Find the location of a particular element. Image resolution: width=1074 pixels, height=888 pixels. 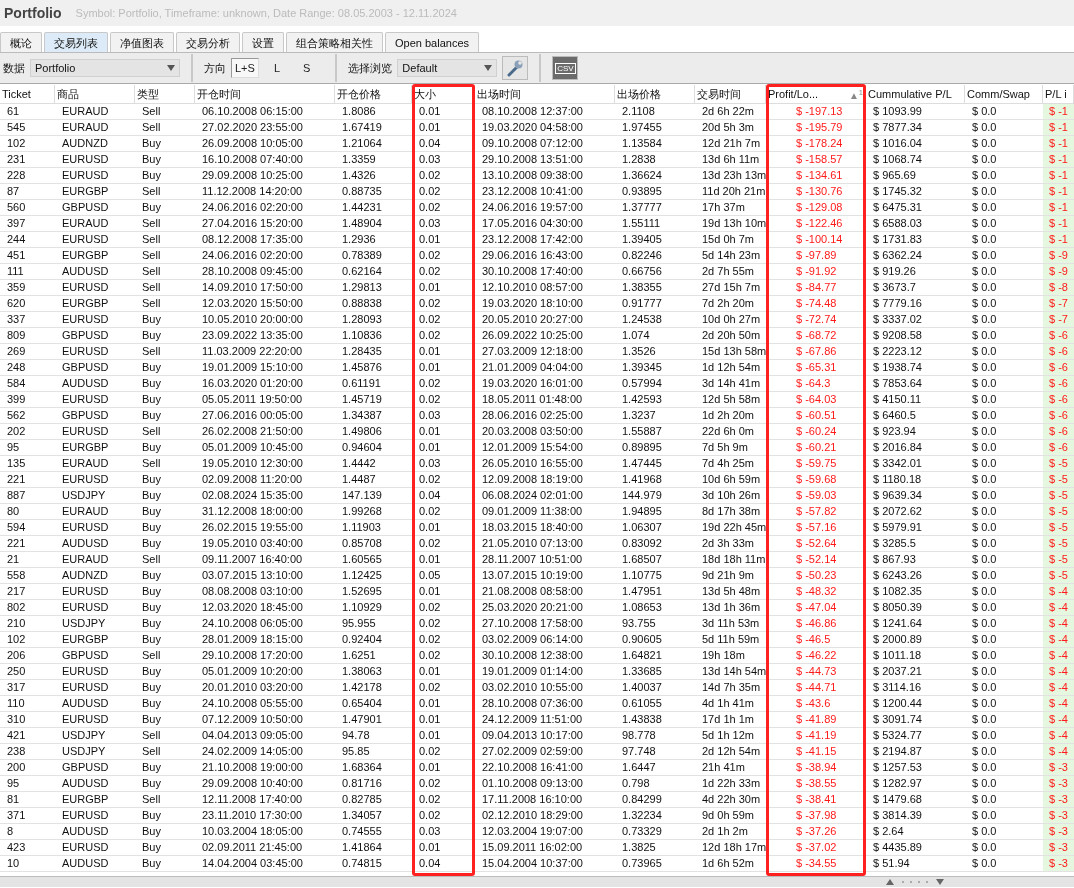

table-cell-text: 27.04.2016 15:20:00 is located at coordinates (252, 223).